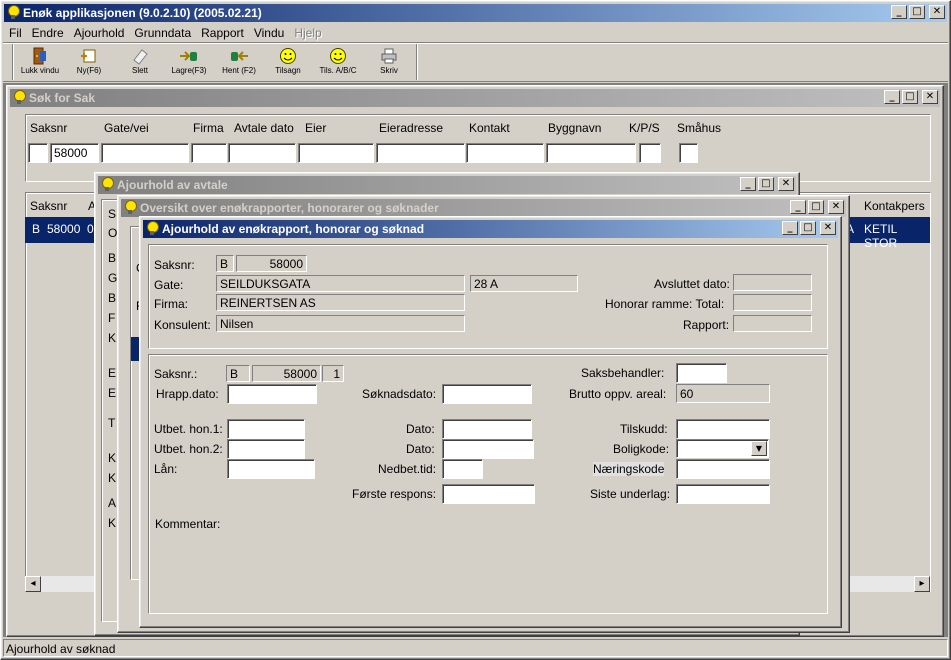  What do you see at coordinates (917, 12) in the screenshot?
I see `maximize-button: □` at bounding box center [917, 12].